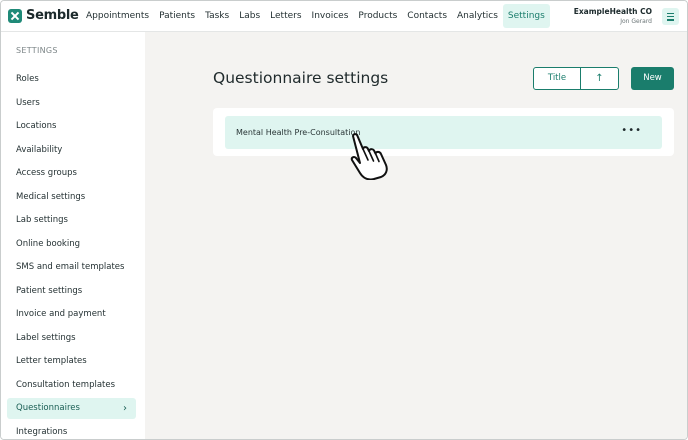 The image size is (688, 440). What do you see at coordinates (612, 11) in the screenshot?
I see `org-name: ExampleHealth CO` at bounding box center [612, 11].